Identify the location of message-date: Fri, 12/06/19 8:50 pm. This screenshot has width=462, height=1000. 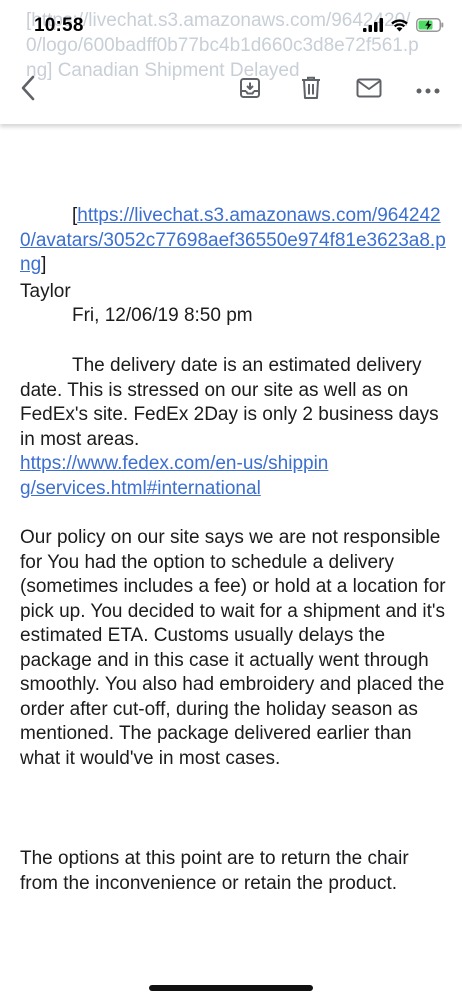
(162, 315).